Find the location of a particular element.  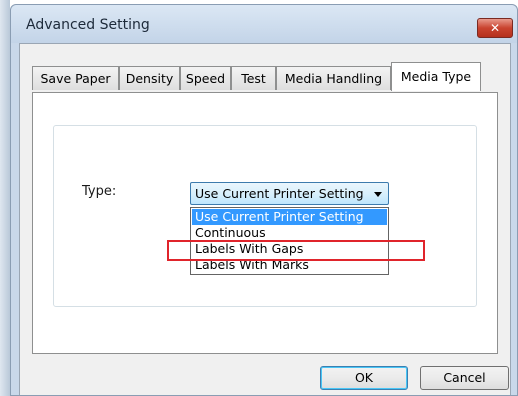

chevron-down-icon is located at coordinates (378, 194).